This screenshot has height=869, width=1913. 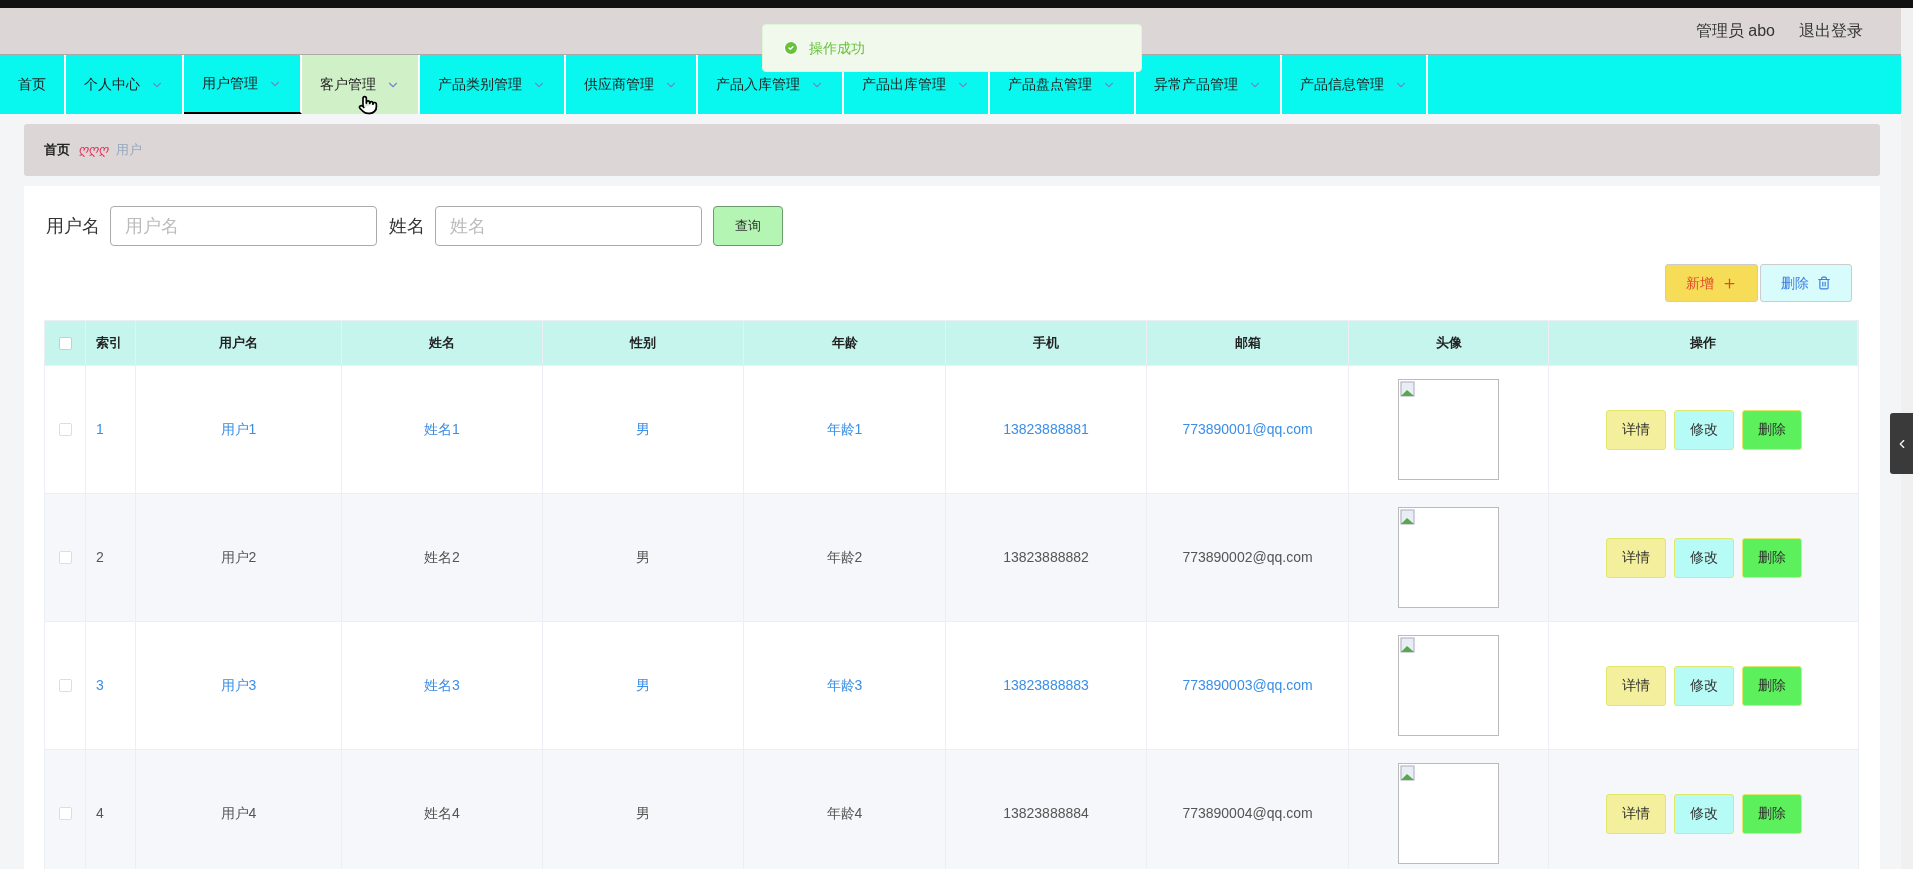 I want to click on table-cell-text: 1, so click(x=100, y=429).